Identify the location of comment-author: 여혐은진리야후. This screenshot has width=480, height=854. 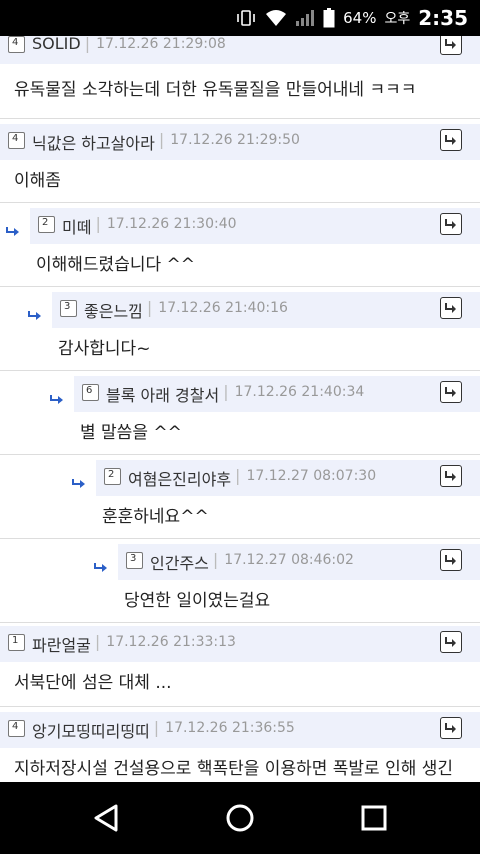
(179, 478).